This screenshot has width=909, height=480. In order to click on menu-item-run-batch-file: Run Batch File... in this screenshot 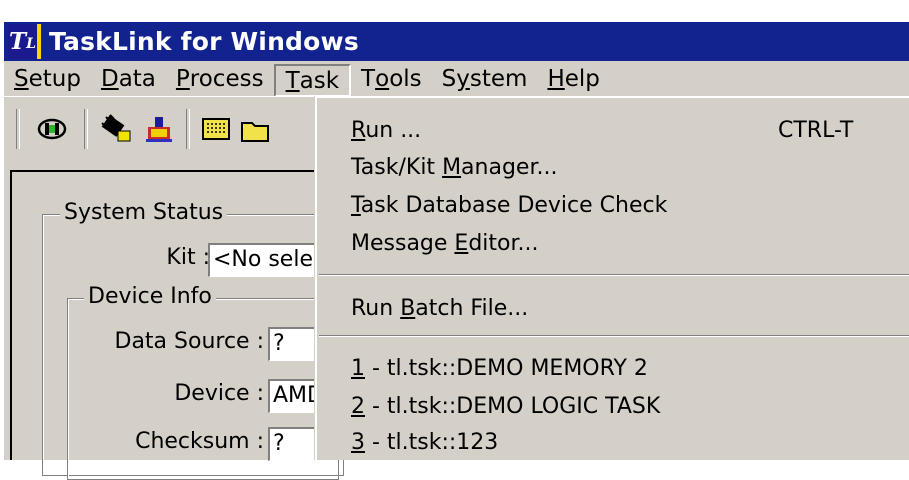, I will do `click(439, 308)`.